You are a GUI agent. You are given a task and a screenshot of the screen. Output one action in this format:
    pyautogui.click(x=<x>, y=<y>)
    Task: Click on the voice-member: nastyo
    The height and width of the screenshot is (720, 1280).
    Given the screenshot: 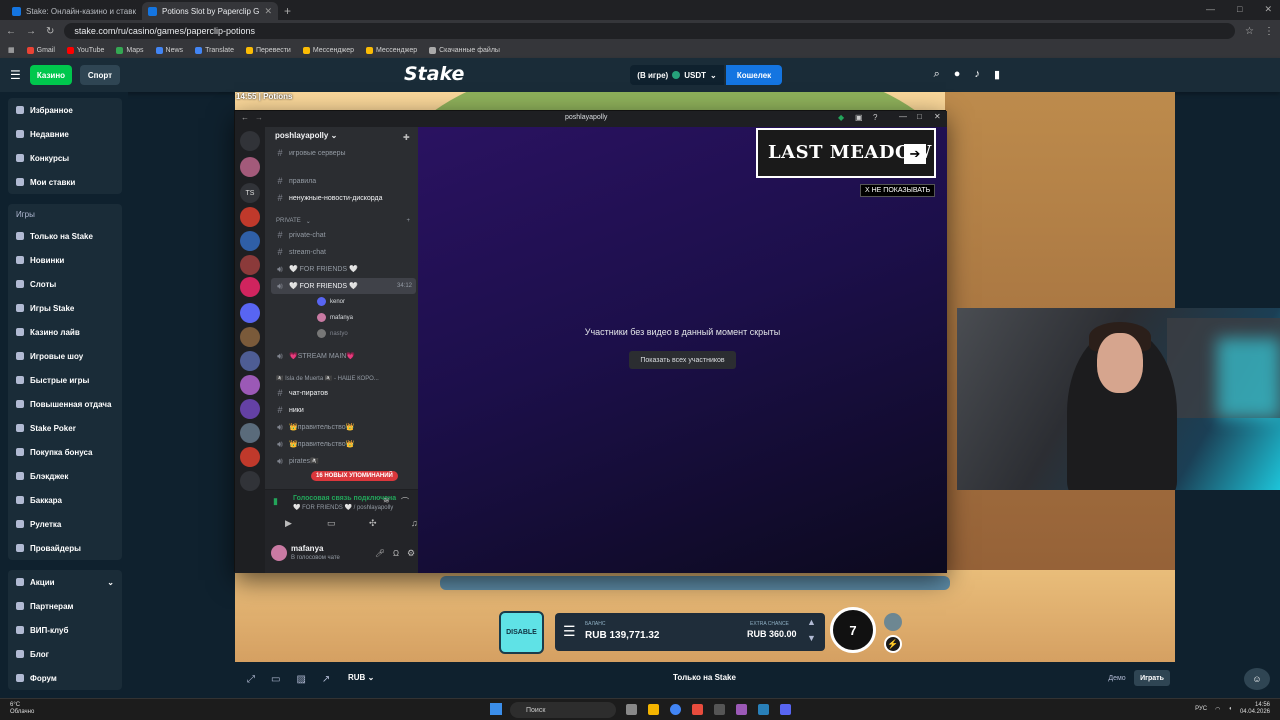 What is the action you would take?
    pyautogui.click(x=332, y=333)
    